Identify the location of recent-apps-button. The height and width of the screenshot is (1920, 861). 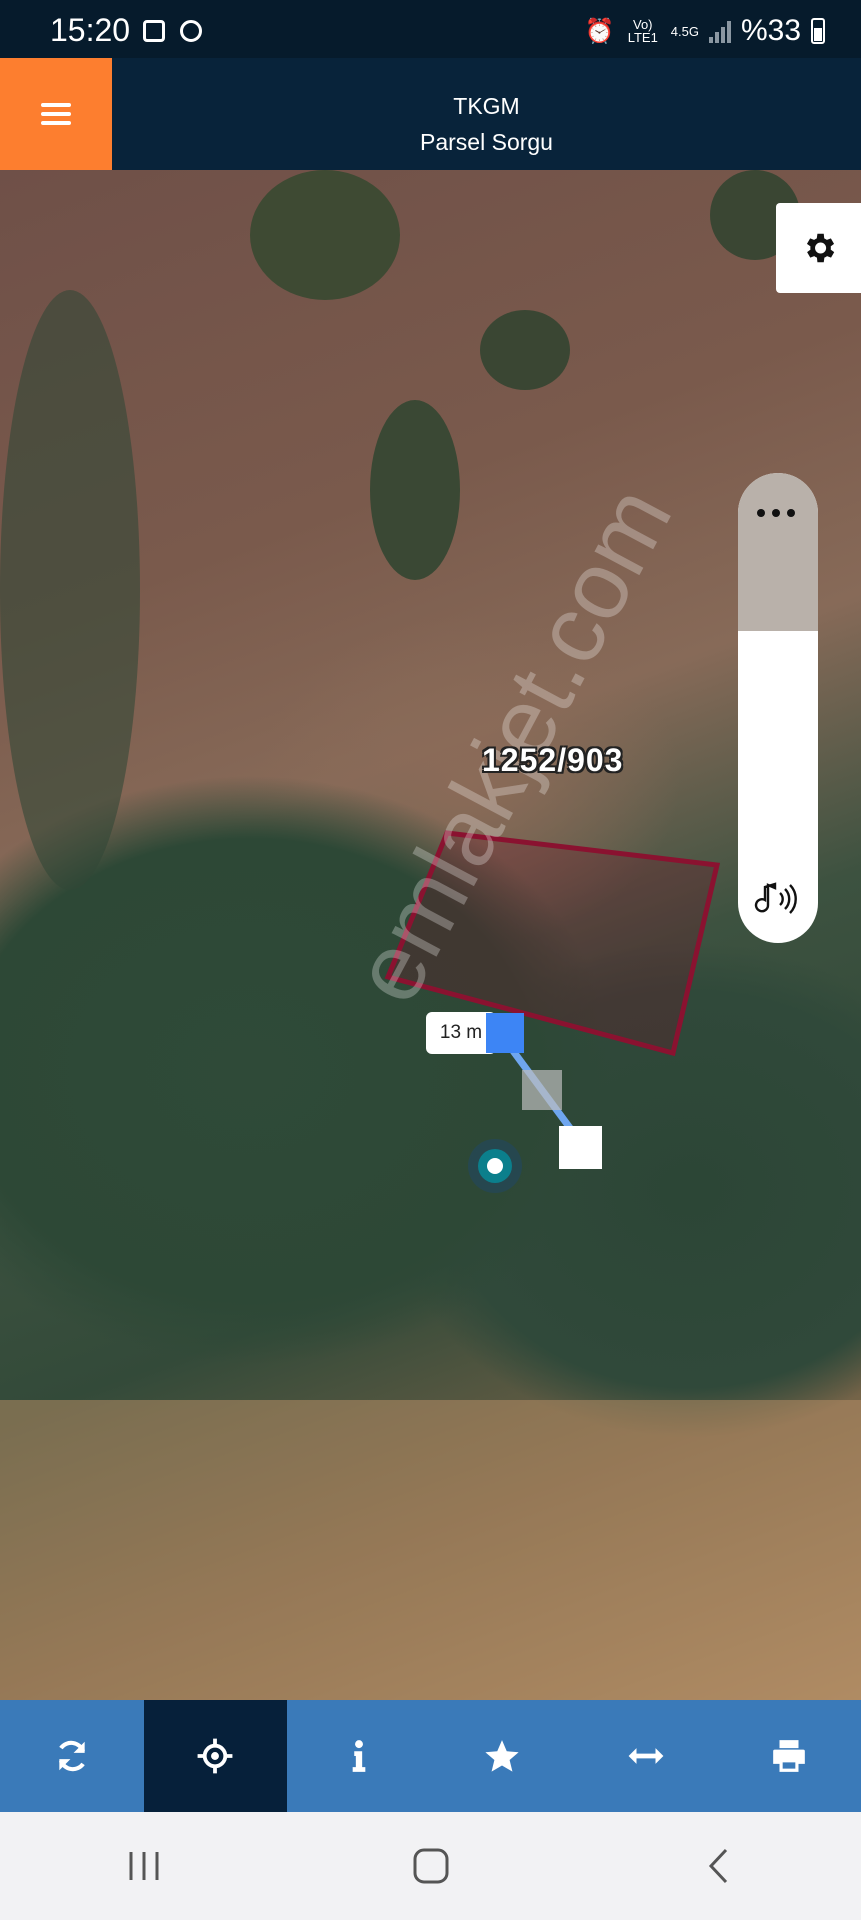
(144, 1866).